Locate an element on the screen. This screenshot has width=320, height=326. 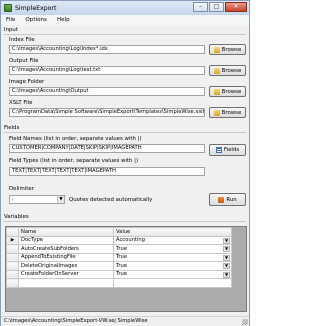
fields-button: Fields is located at coordinates (227, 150).